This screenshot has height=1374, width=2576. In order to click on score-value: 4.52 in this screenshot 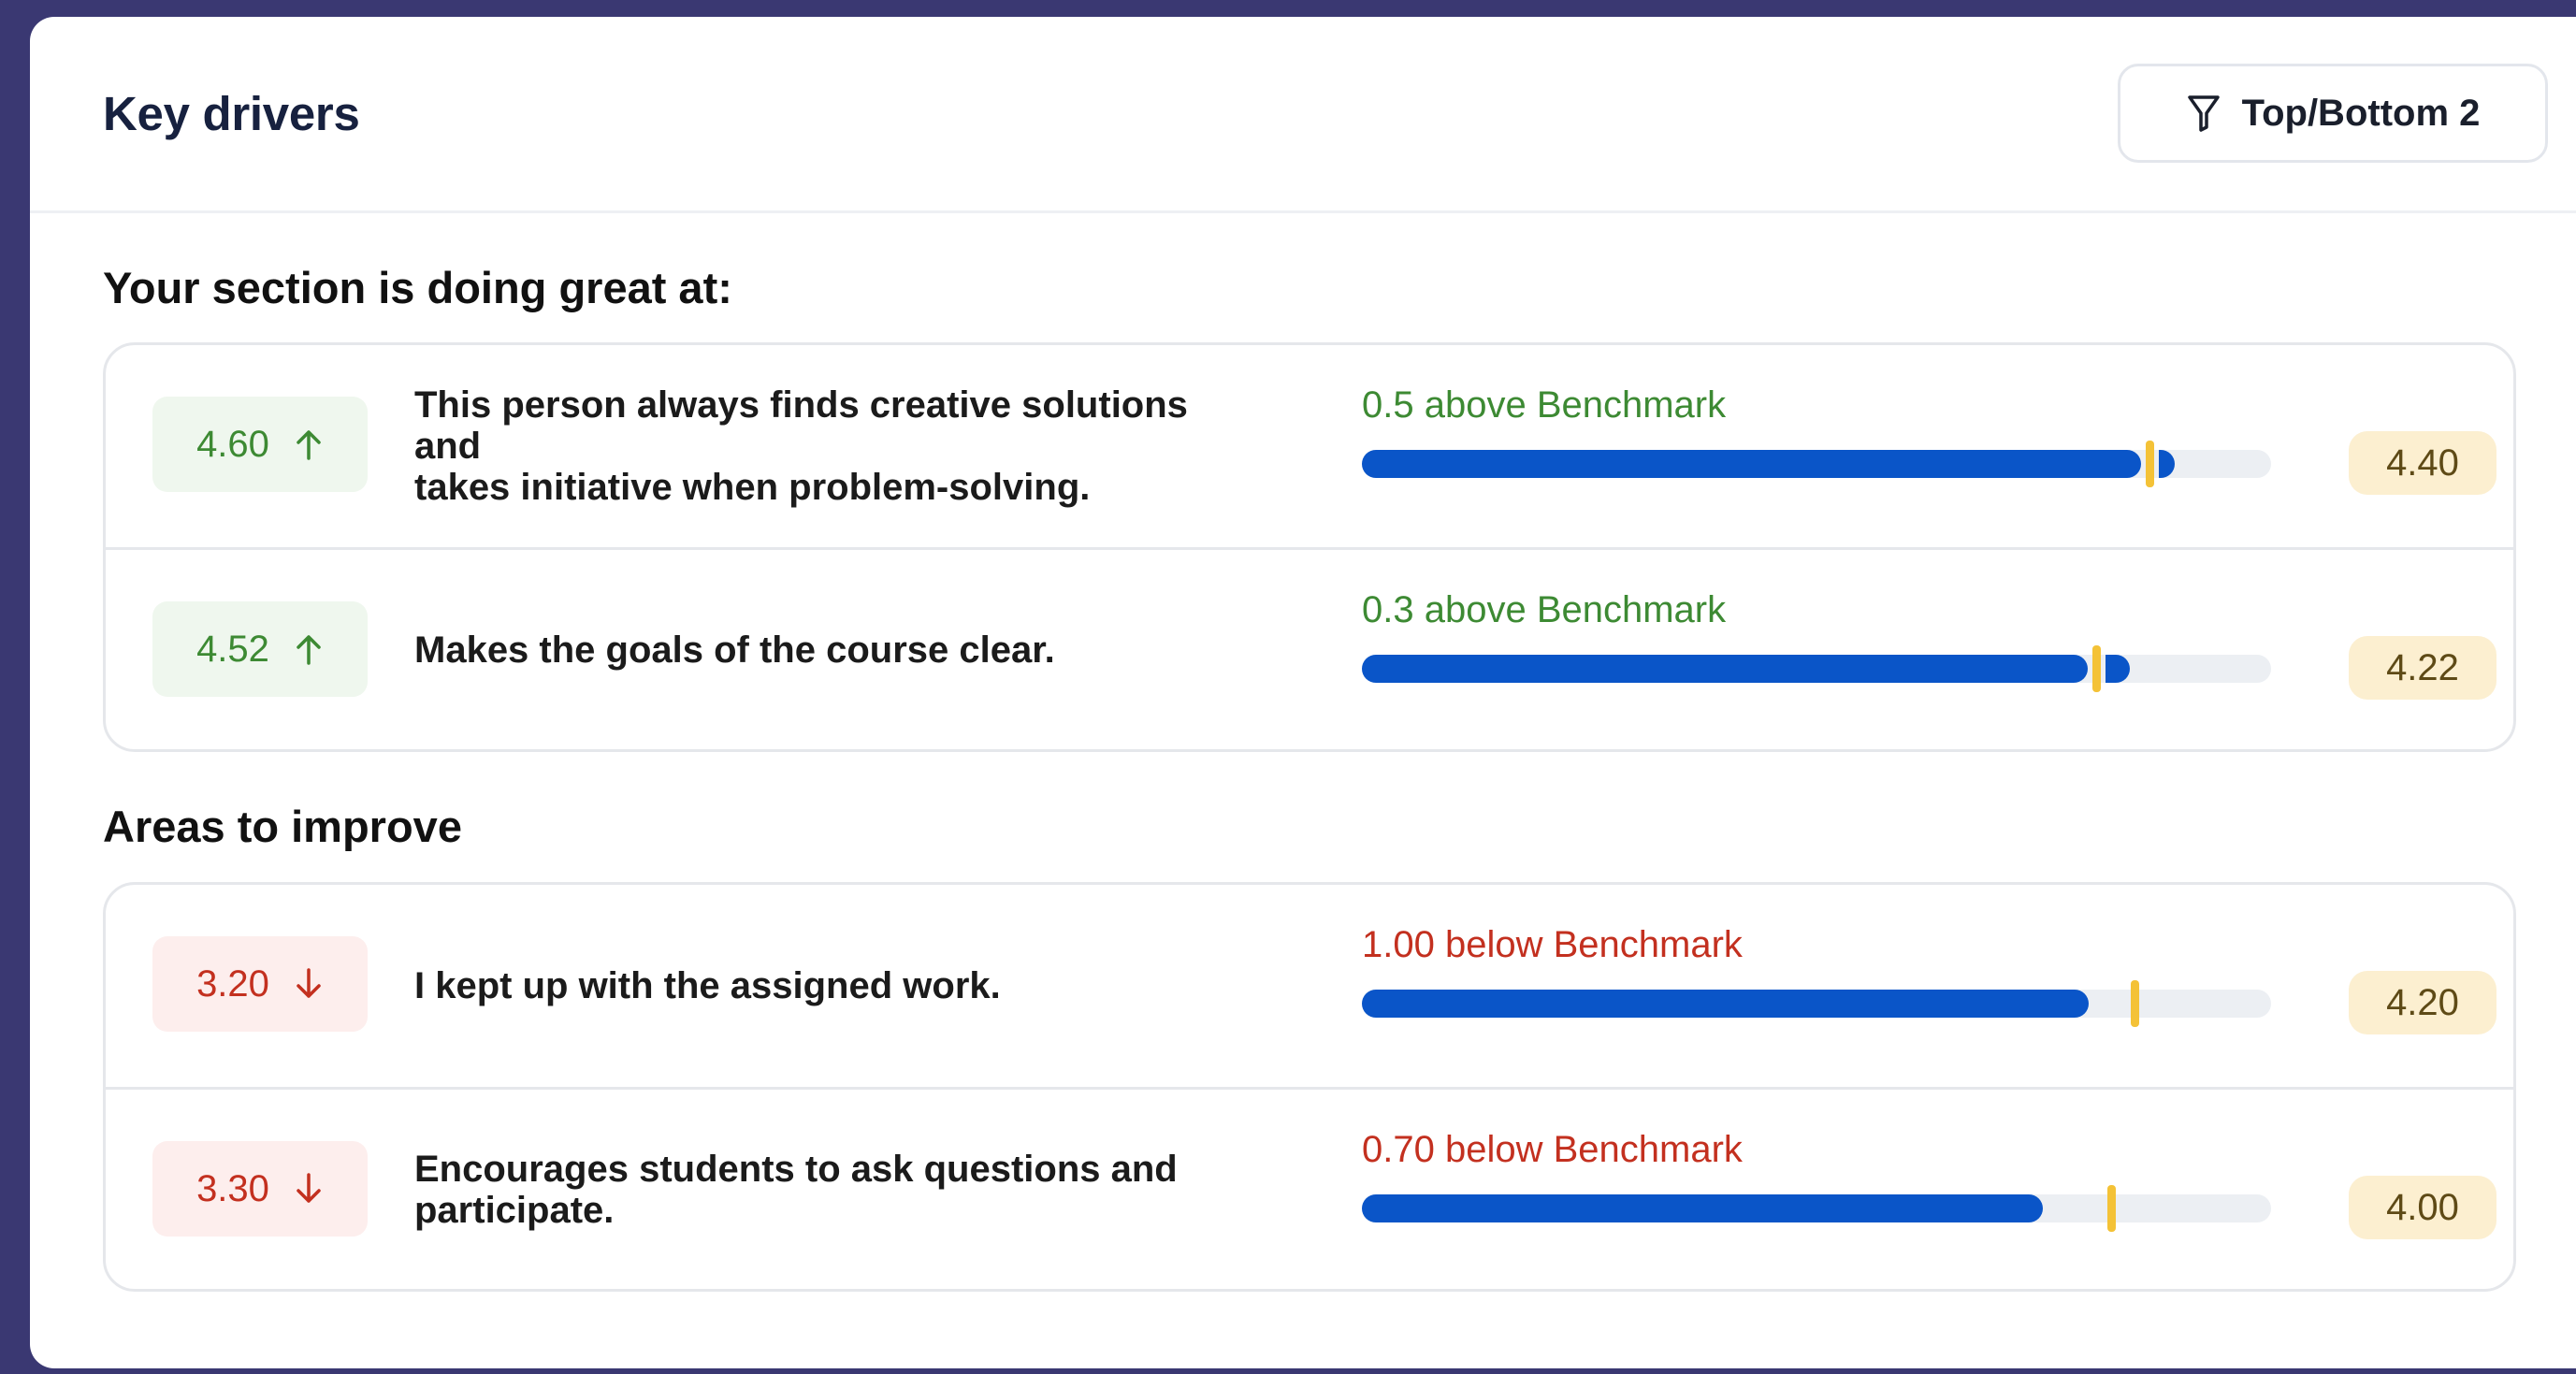, I will do `click(232, 649)`.